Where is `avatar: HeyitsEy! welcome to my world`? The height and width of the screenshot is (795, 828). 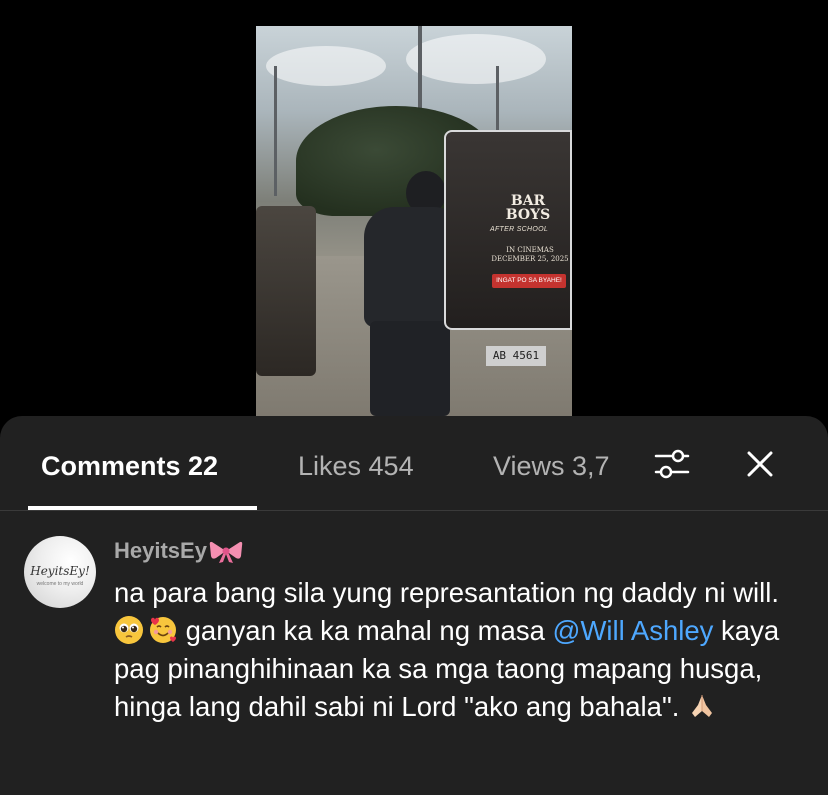 avatar: HeyitsEy! welcome to my world is located at coordinates (60, 572).